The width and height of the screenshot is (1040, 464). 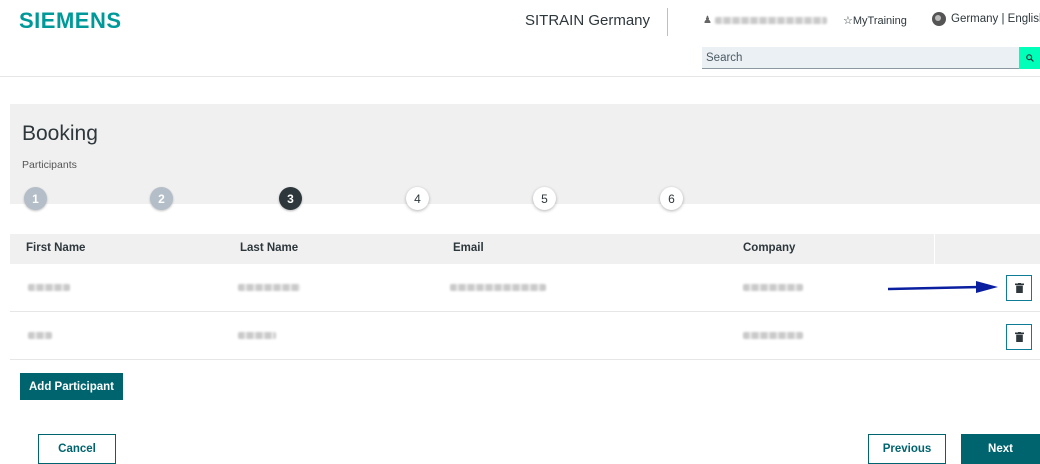 I want to click on header-divider, so click(x=667, y=22).